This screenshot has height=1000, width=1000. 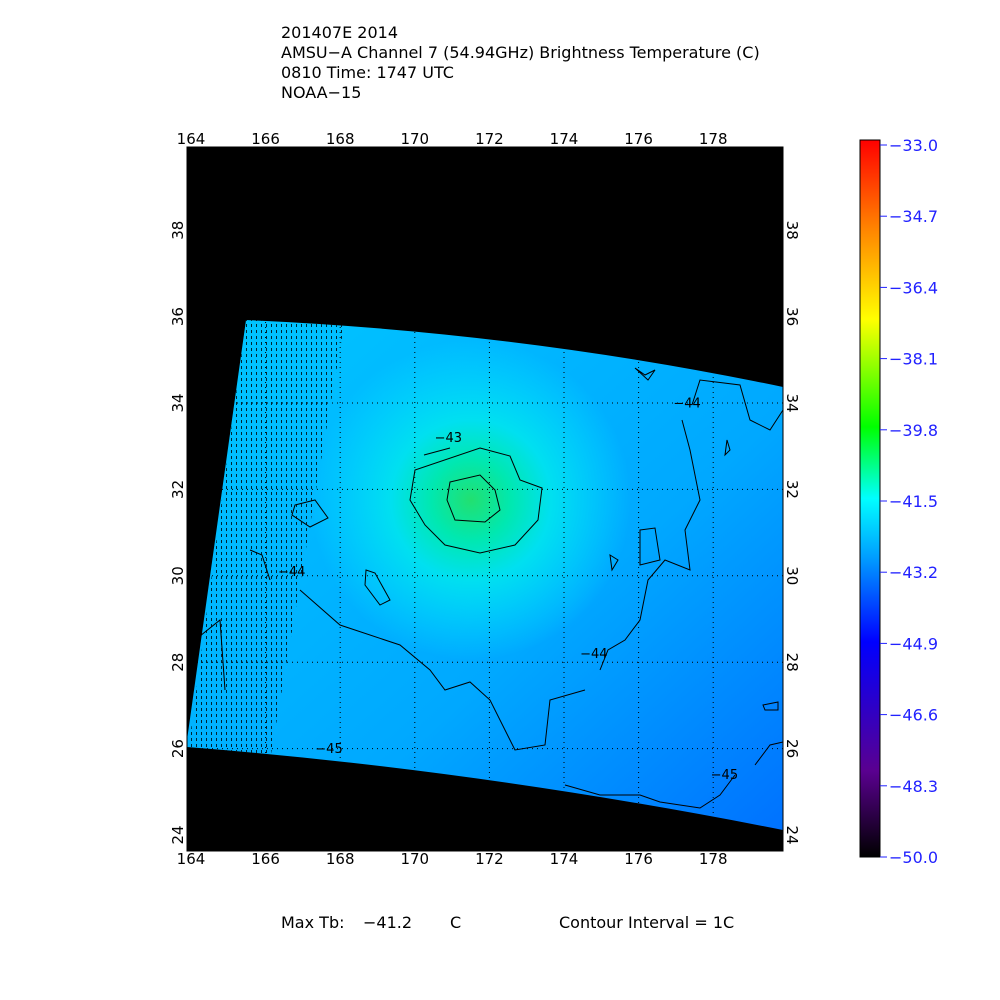 What do you see at coordinates (178, 662) in the screenshot?
I see `y-tick-label-left: 28` at bounding box center [178, 662].